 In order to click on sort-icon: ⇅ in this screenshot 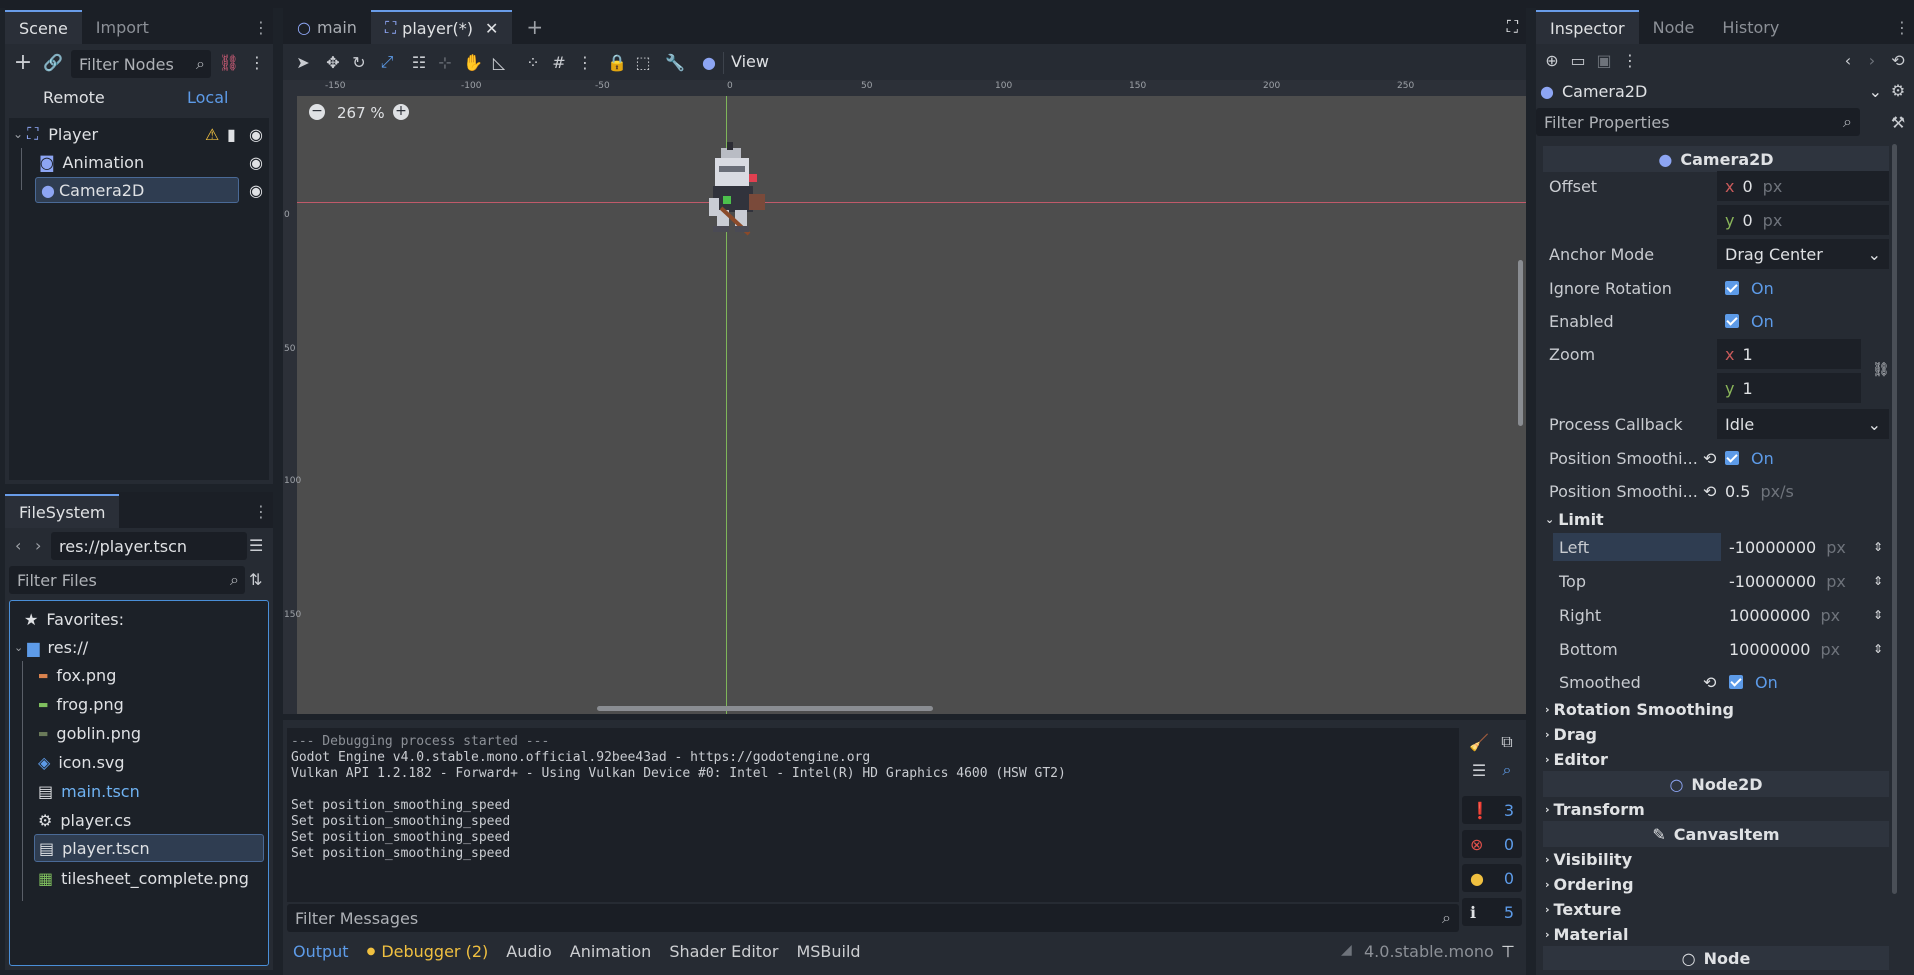, I will do `click(255, 579)`.